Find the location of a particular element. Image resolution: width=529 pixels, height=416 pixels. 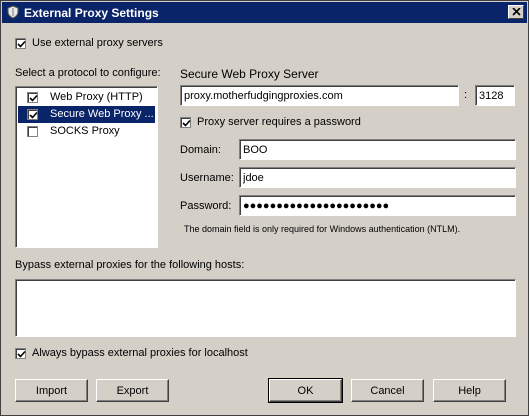

domain-input is located at coordinates (376, 149).